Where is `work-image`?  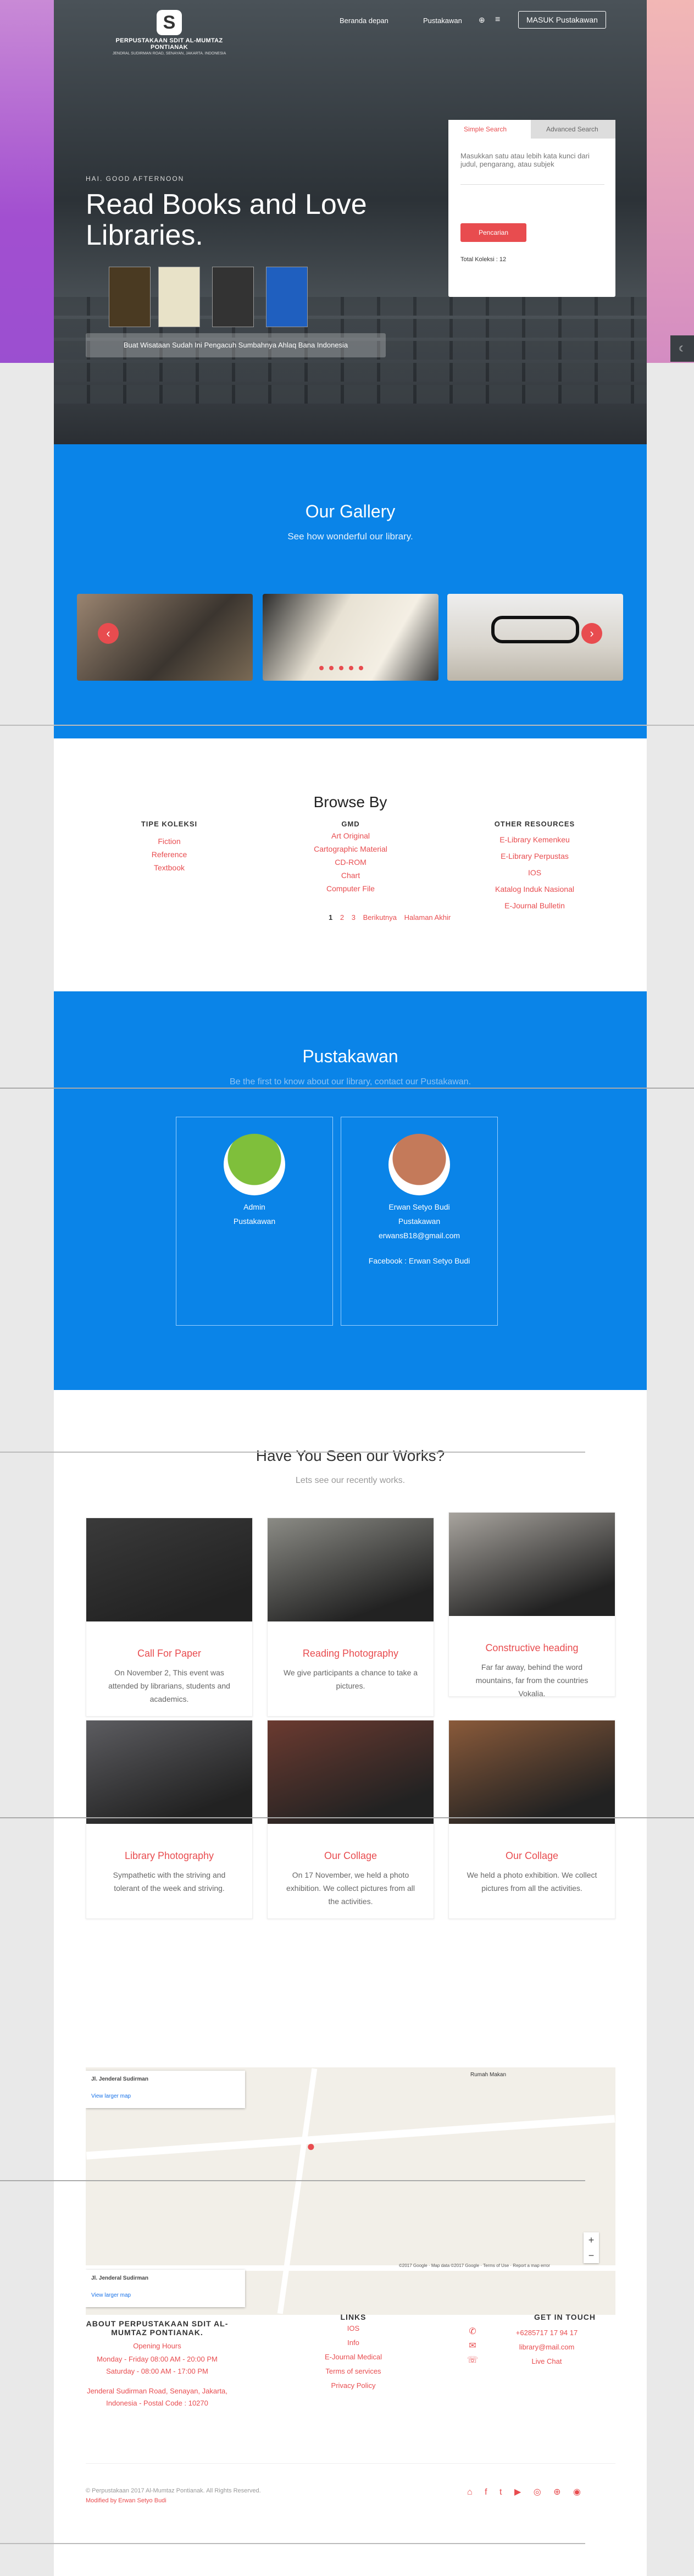
work-image is located at coordinates (532, 1564).